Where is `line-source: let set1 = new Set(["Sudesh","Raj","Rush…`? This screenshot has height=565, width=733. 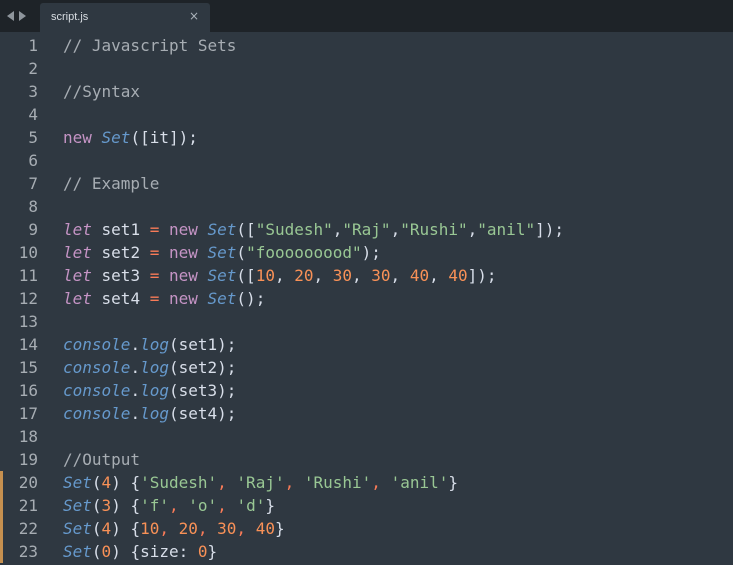
line-source: let set1 = new Set(["Sudesh","Raj","Rush… is located at coordinates (313, 229).